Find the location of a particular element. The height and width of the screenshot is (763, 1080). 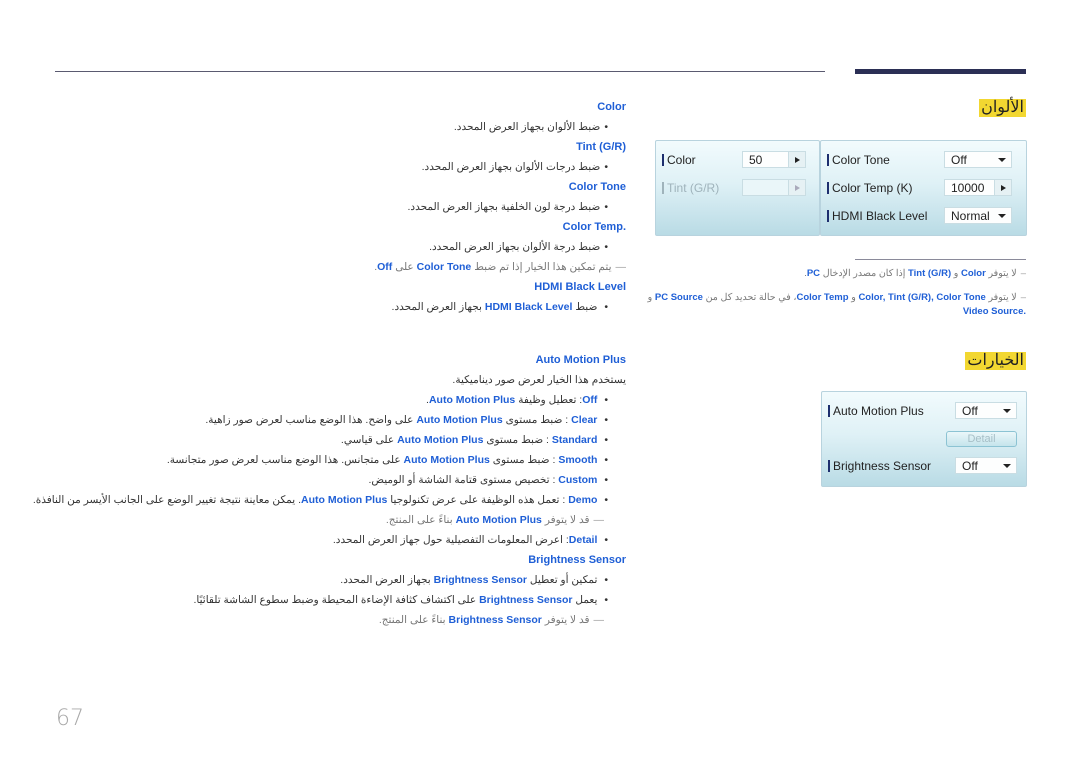

stepper-value: 50 is located at coordinates (756, 159).